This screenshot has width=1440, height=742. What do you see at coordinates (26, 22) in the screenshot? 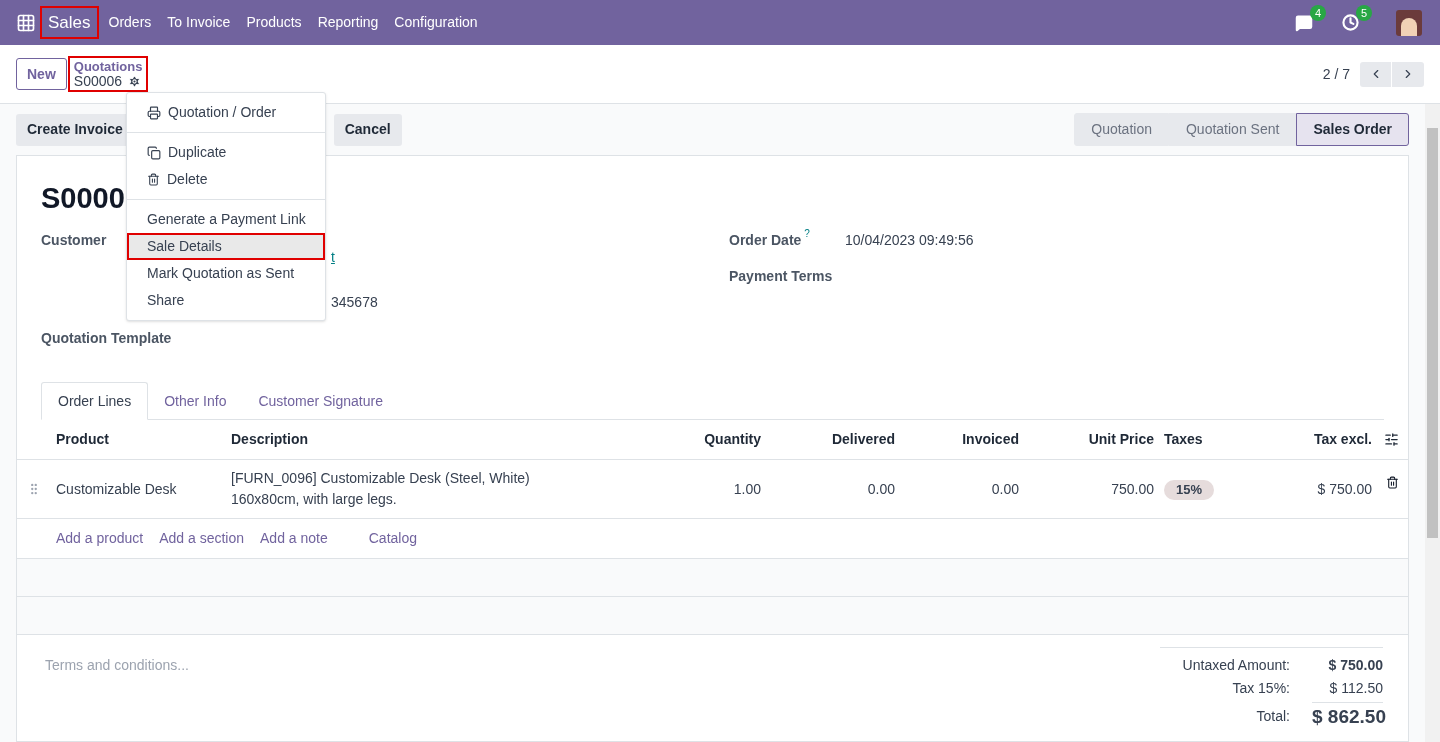
I see `apps-menu-icon` at bounding box center [26, 22].